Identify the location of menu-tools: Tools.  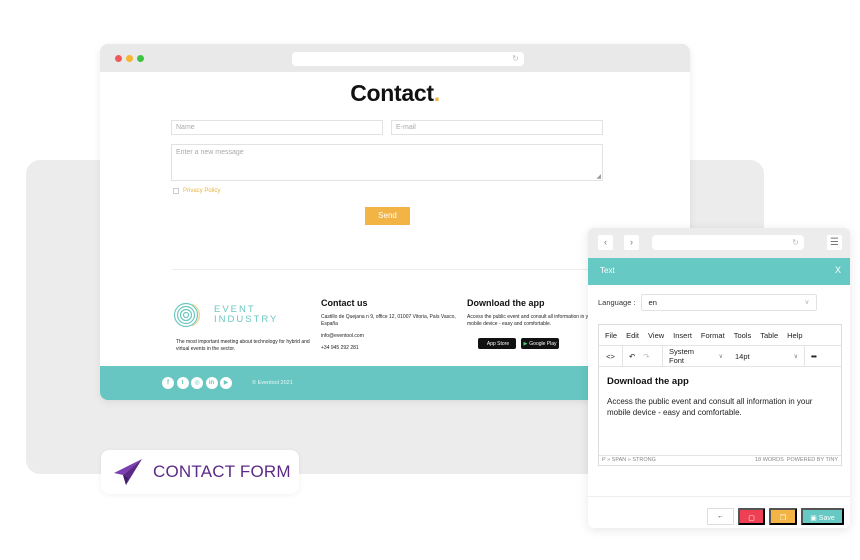
(743, 335).